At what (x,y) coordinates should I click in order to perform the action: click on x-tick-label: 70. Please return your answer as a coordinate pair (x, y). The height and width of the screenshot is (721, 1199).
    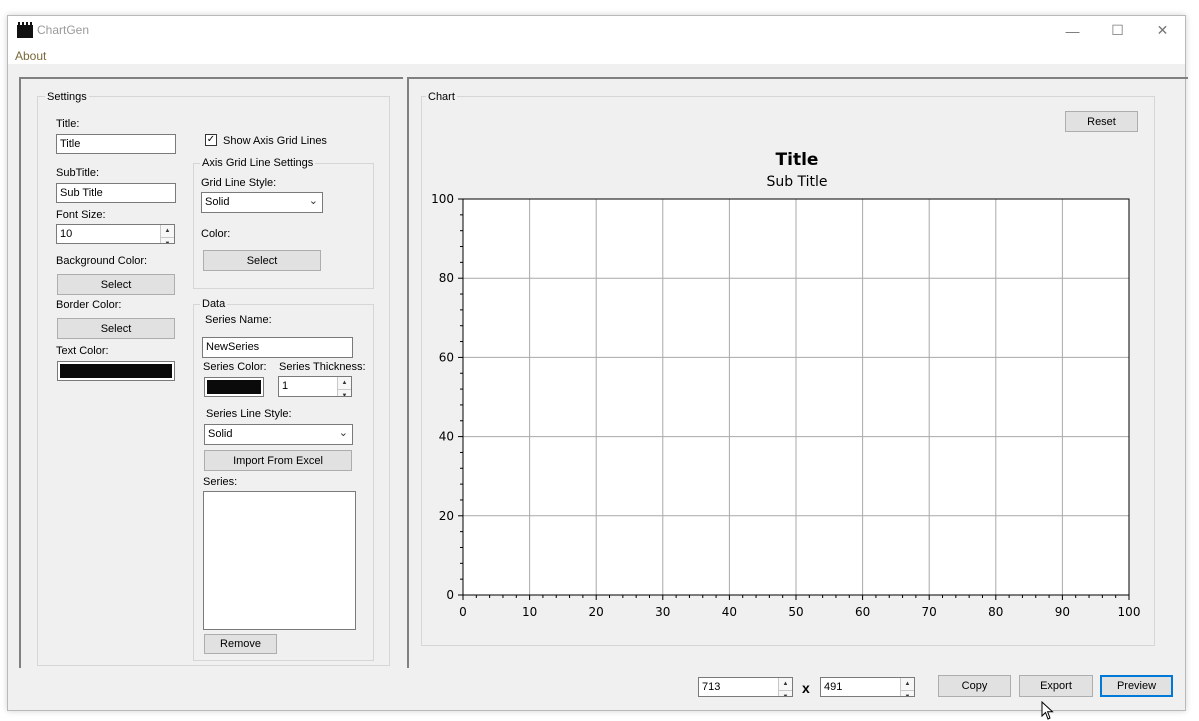
    Looking at the image, I should click on (929, 612).